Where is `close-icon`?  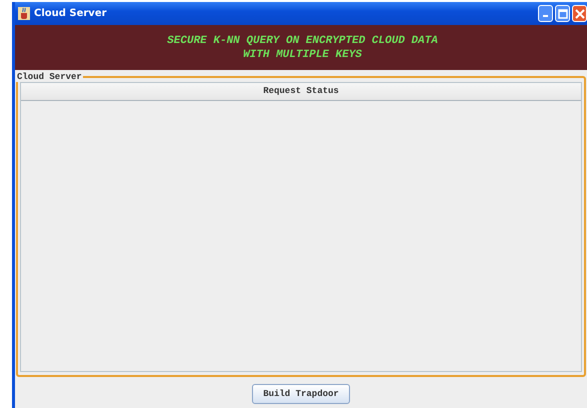
close-icon is located at coordinates (579, 13).